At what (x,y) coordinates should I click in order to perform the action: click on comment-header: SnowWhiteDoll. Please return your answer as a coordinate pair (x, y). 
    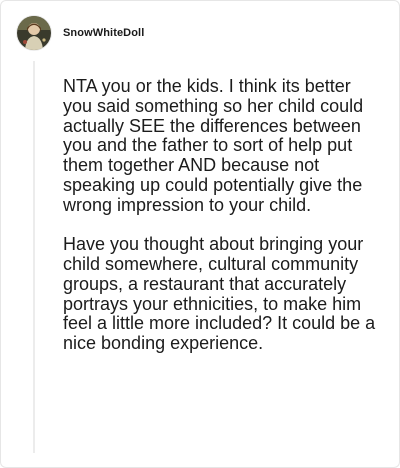
    Looking at the image, I should click on (80, 33).